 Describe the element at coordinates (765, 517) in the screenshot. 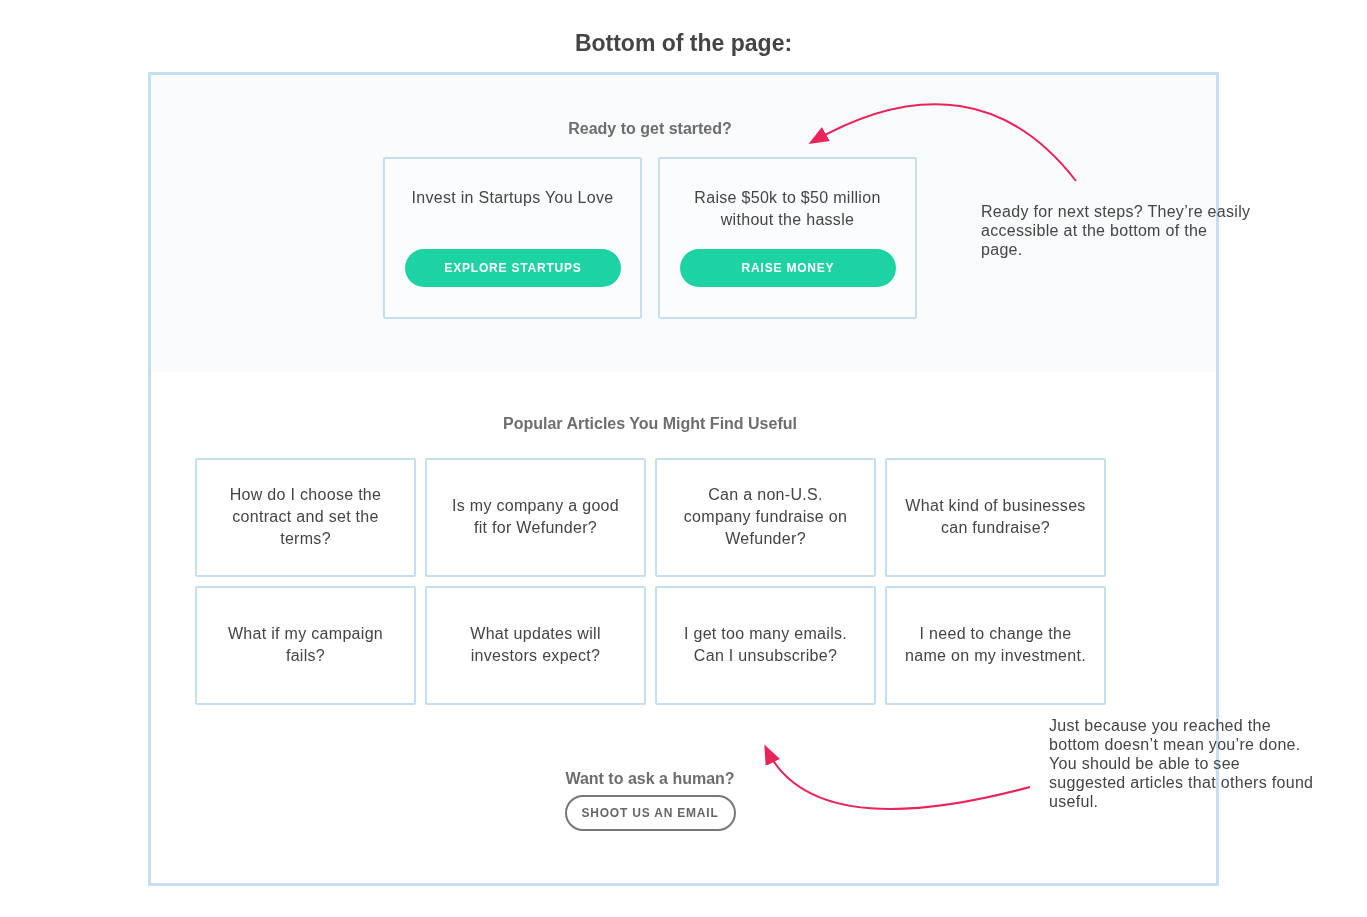

I see `article-link: Can a non-U.S. company fundraise on Wefunder?` at that location.